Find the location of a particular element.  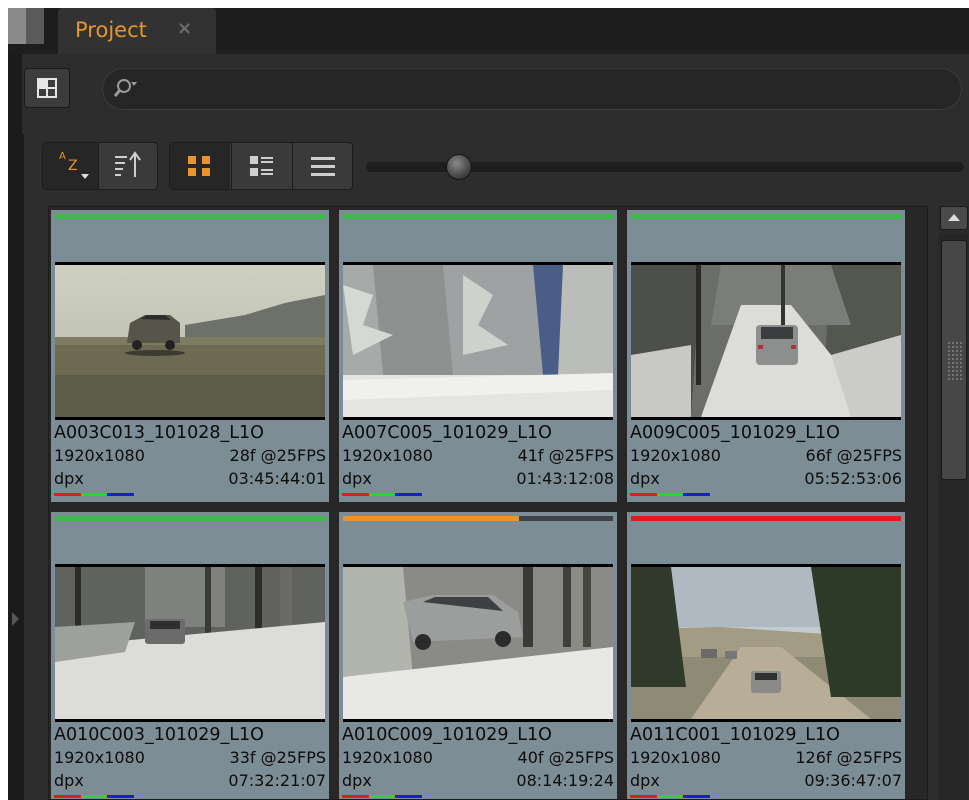

search-bar is located at coordinates (532, 89).